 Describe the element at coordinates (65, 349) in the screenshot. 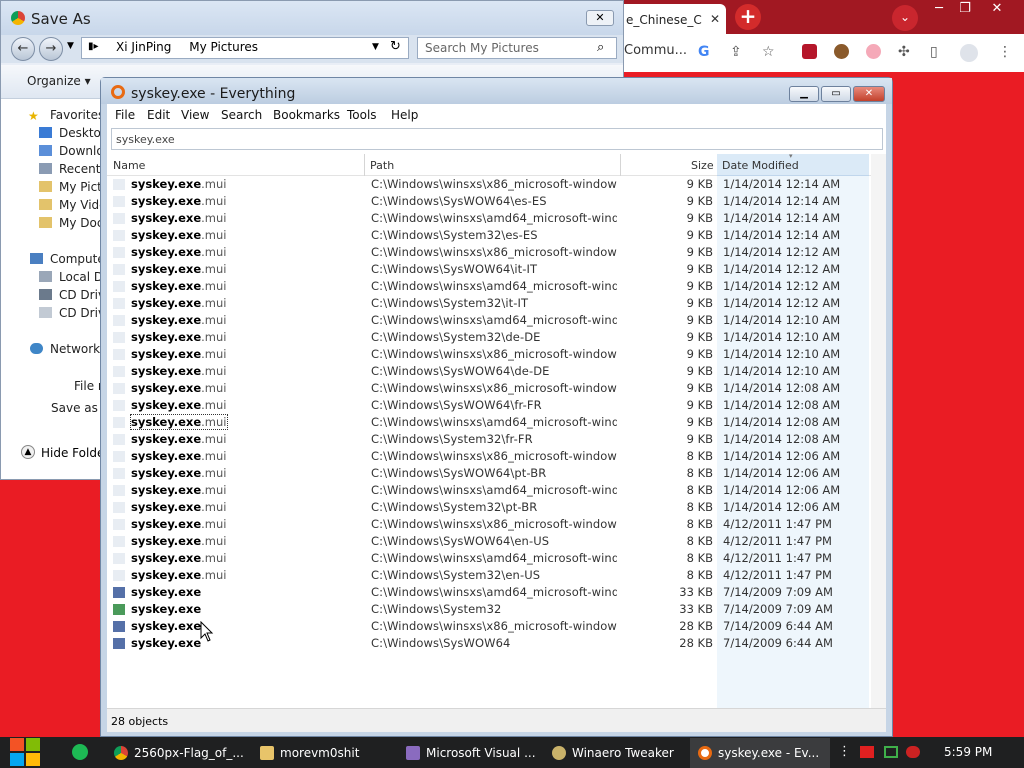

I see `tree-item-network: Network` at that location.